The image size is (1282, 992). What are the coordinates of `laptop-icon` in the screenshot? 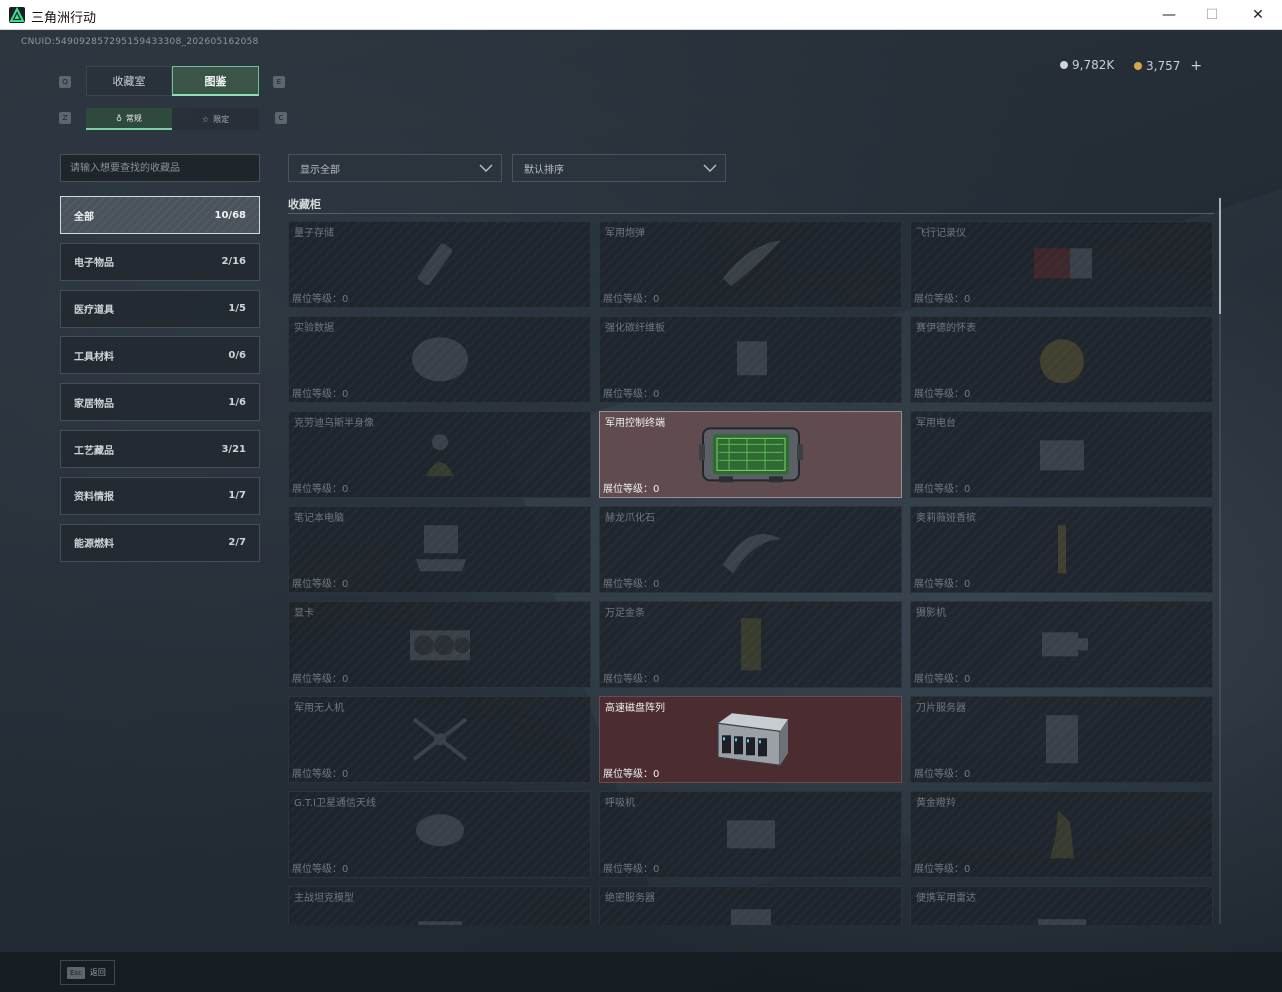 It's located at (440, 551).